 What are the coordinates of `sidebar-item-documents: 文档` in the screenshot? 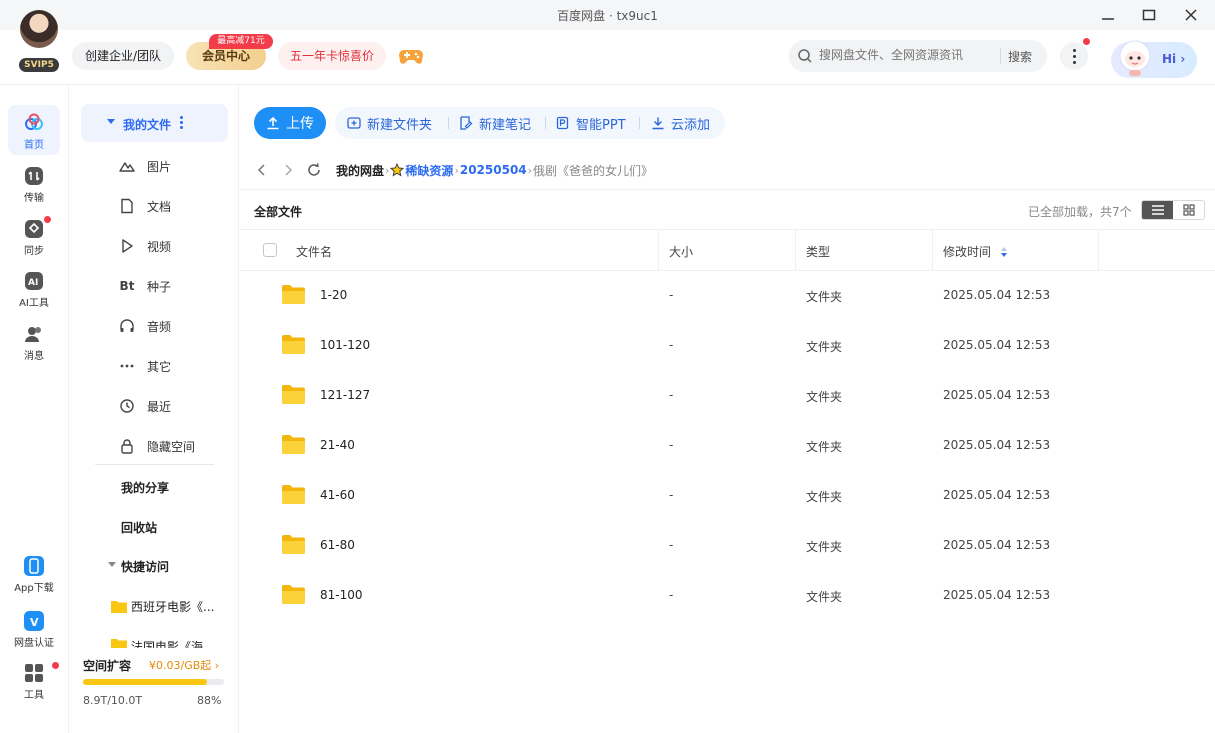 It's located at (145, 206).